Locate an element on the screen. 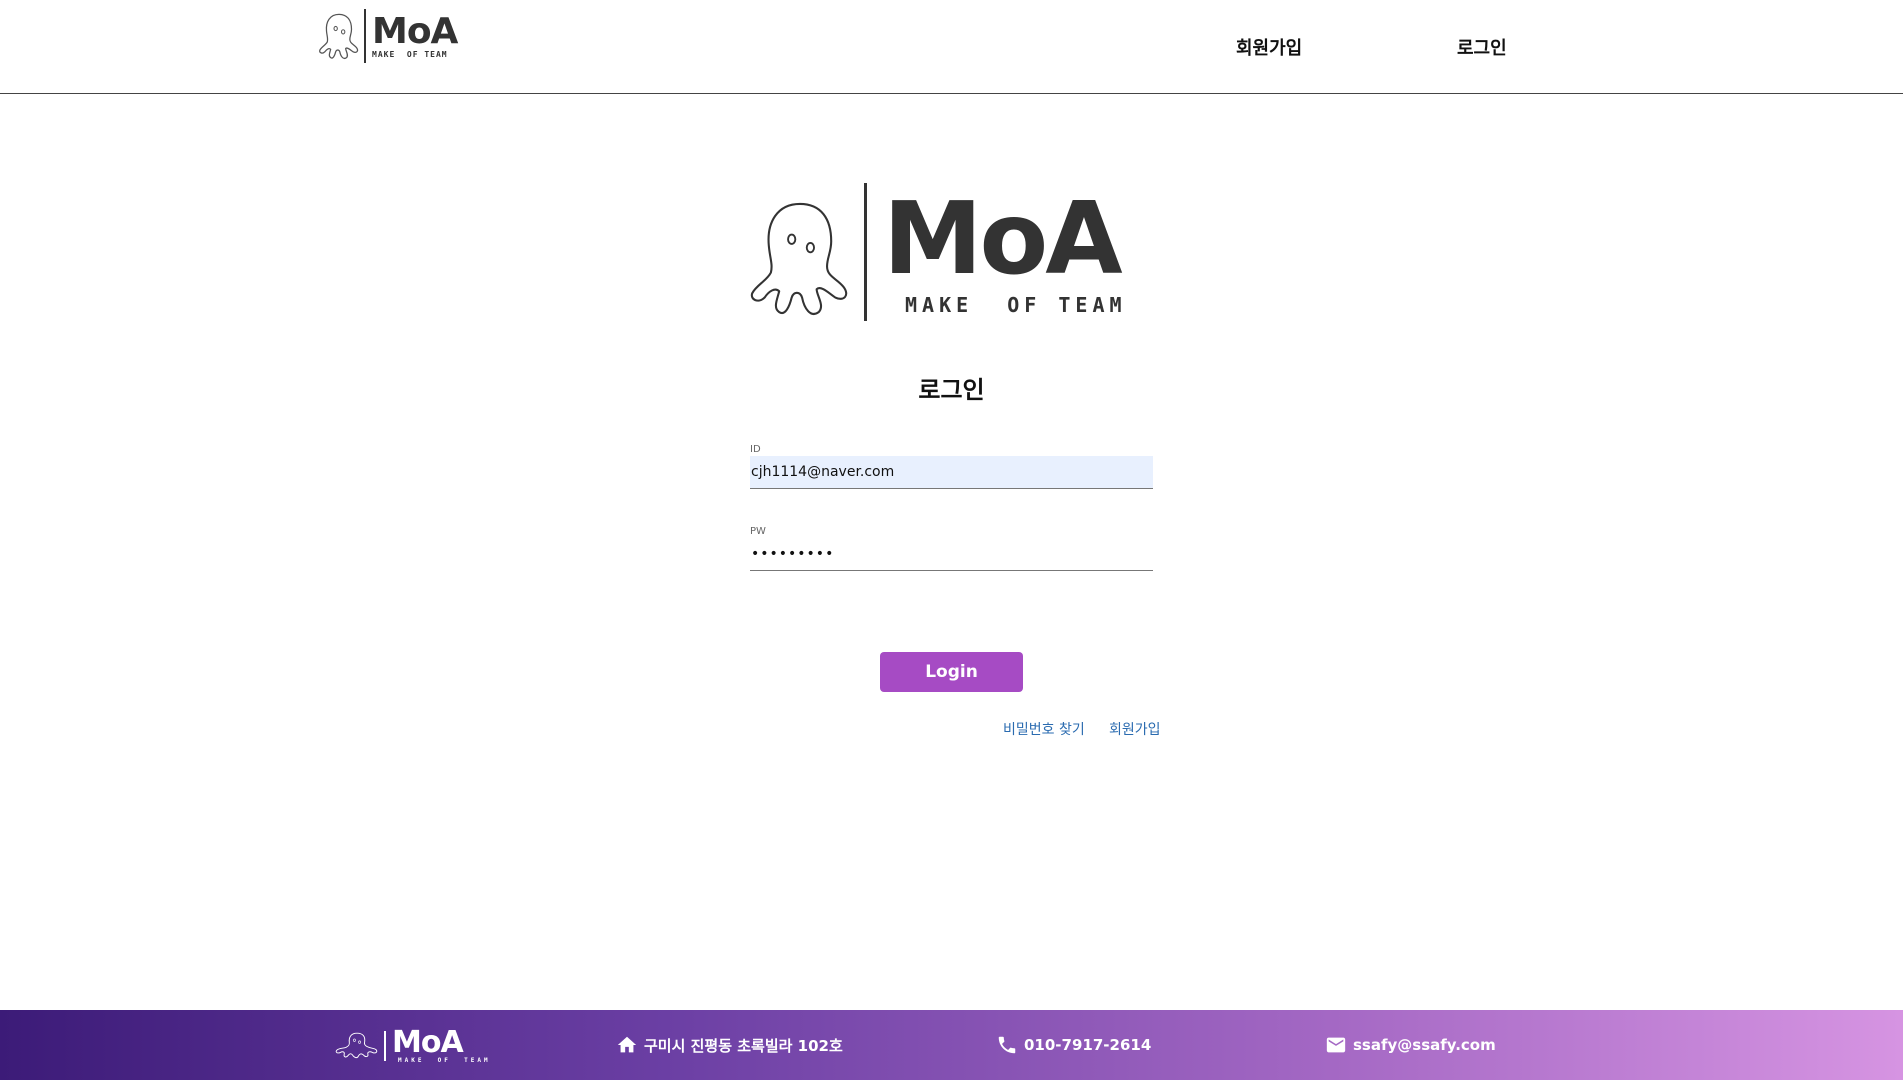 This screenshot has height=1080, width=1903. footer-logo: MoA MAKE OF TEAM is located at coordinates (412, 1046).